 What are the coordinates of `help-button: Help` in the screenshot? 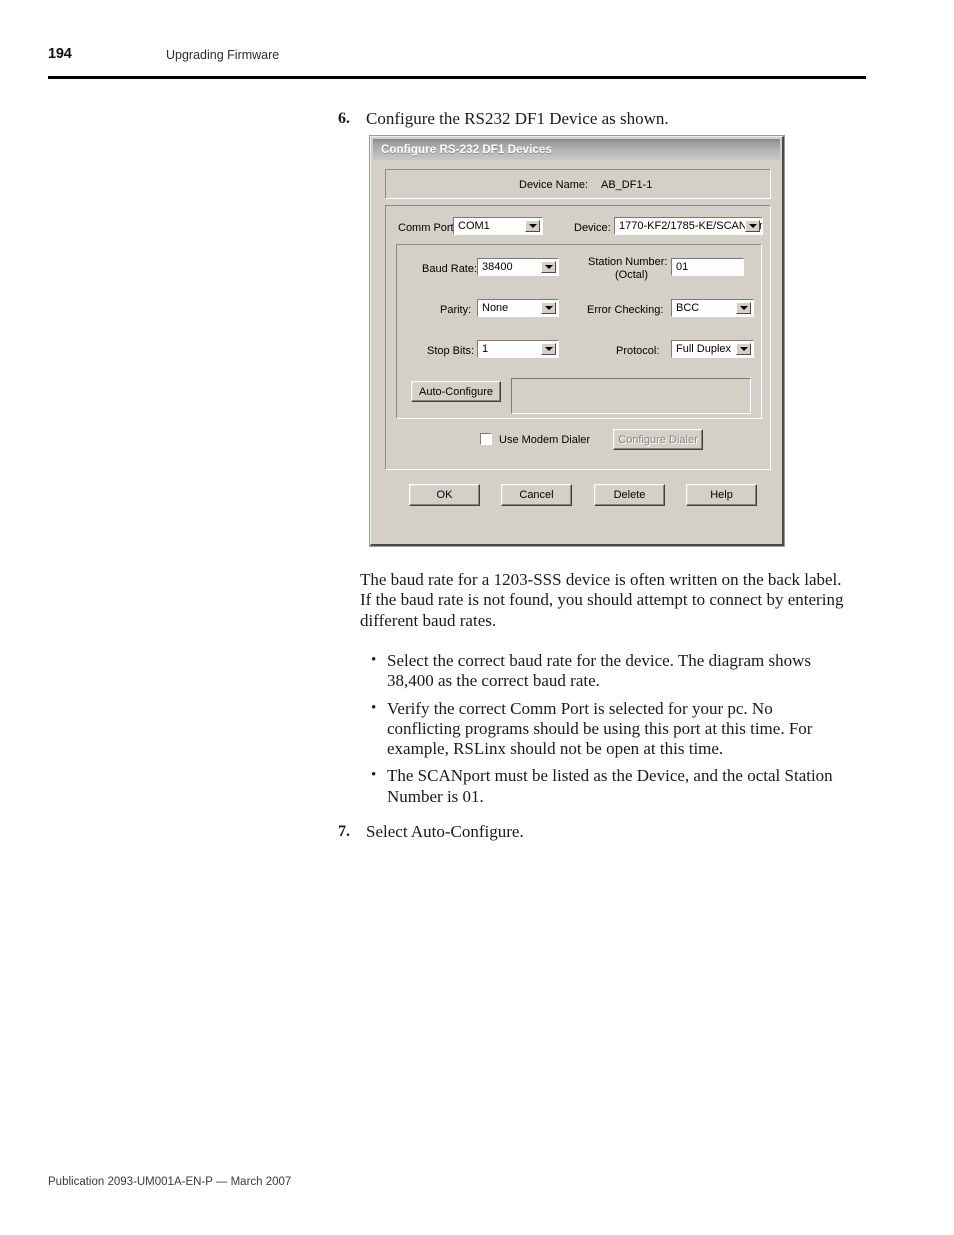 It's located at (721, 495).